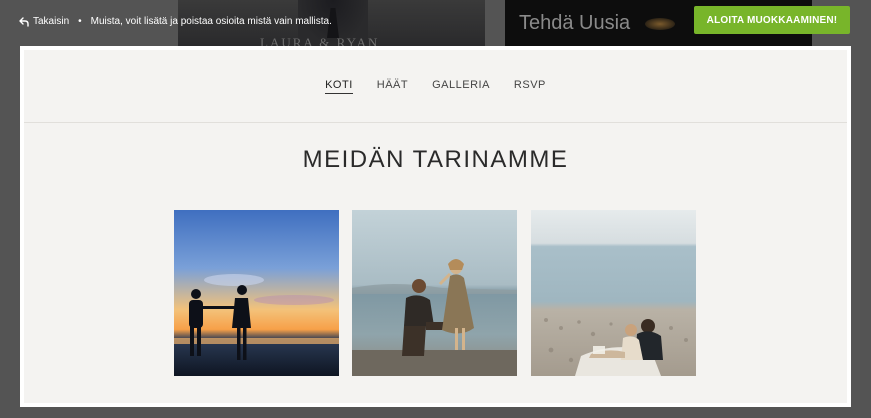 Image resolution: width=871 pixels, height=418 pixels. Describe the element at coordinates (461, 86) in the screenshot. I see `nav-item-galleria: GALLERIA` at that location.